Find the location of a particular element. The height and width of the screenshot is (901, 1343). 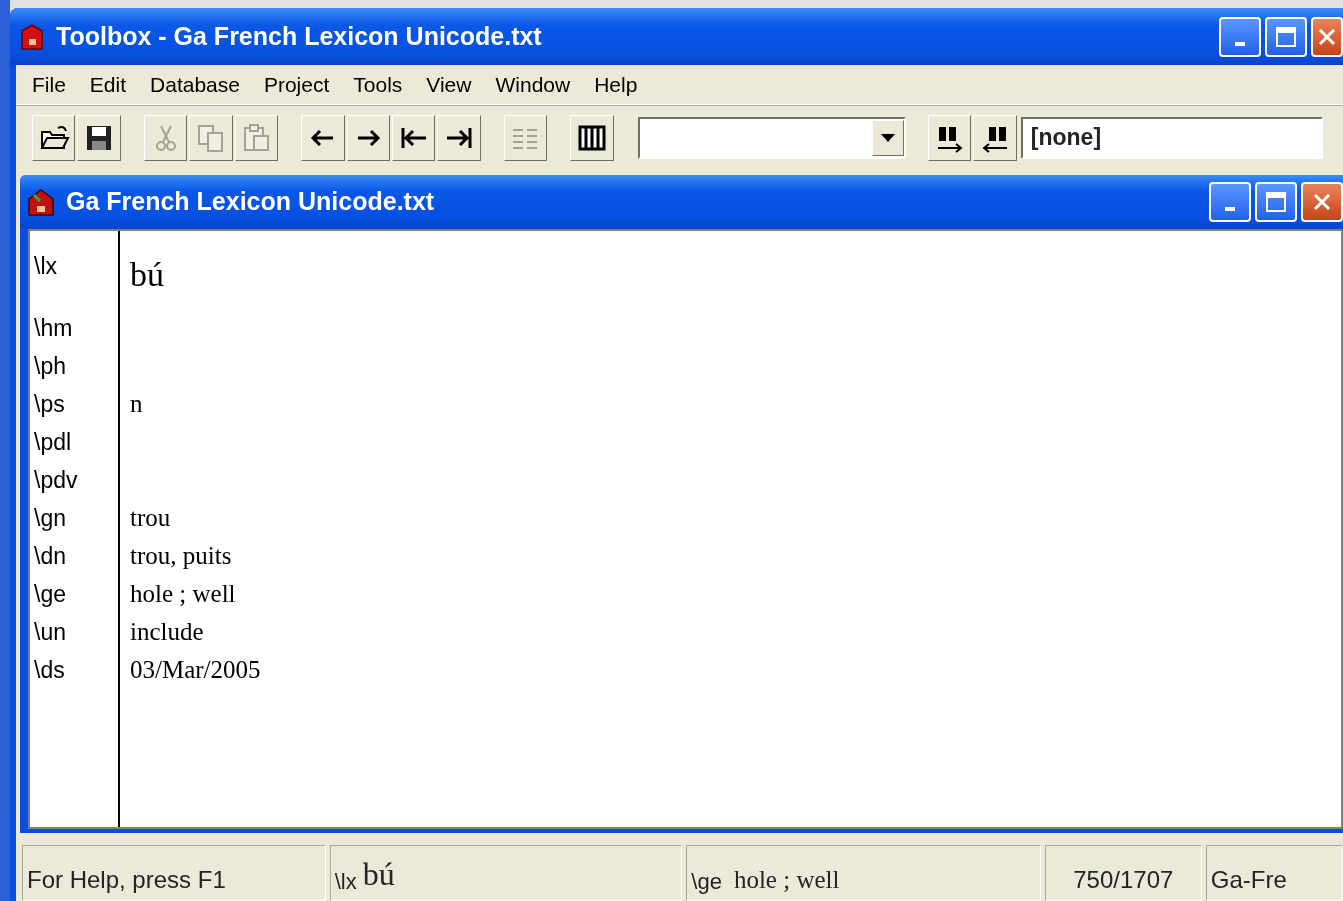

menu-item: Tools is located at coordinates (378, 84).